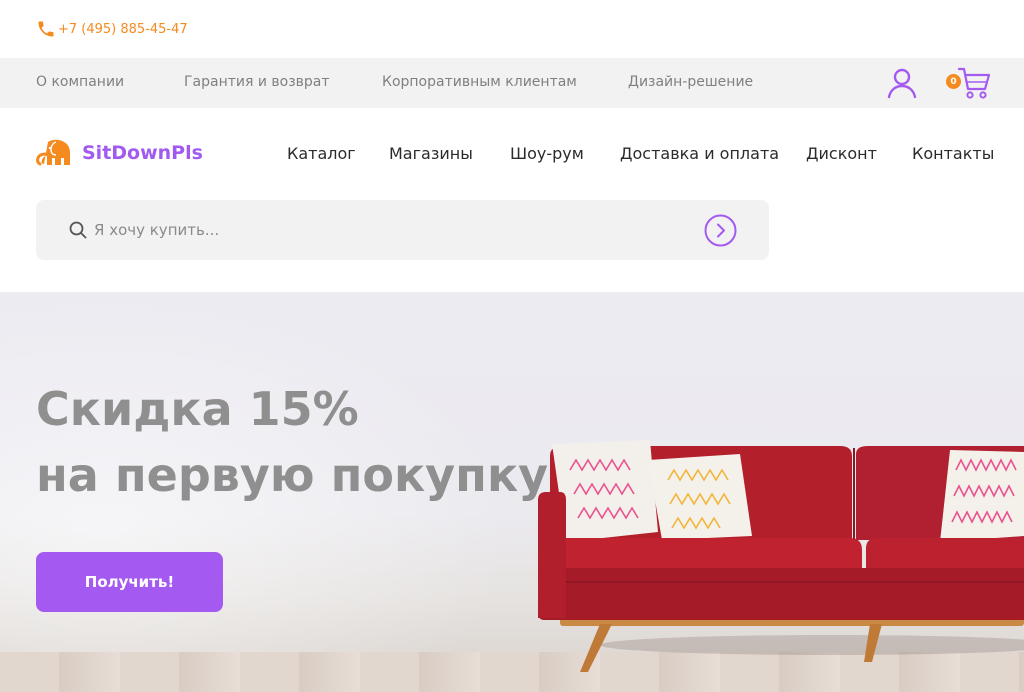 This screenshot has width=1024, height=692. What do you see at coordinates (142, 153) in the screenshot?
I see `logo-text: SitDownPls` at bounding box center [142, 153].